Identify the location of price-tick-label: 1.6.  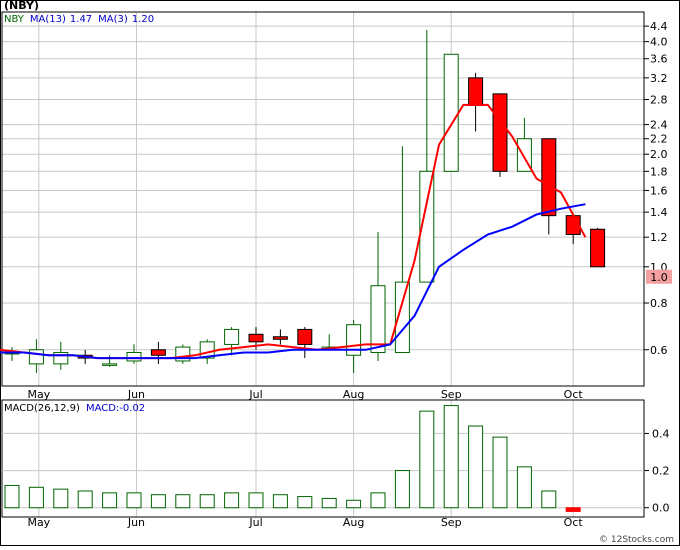
(659, 190).